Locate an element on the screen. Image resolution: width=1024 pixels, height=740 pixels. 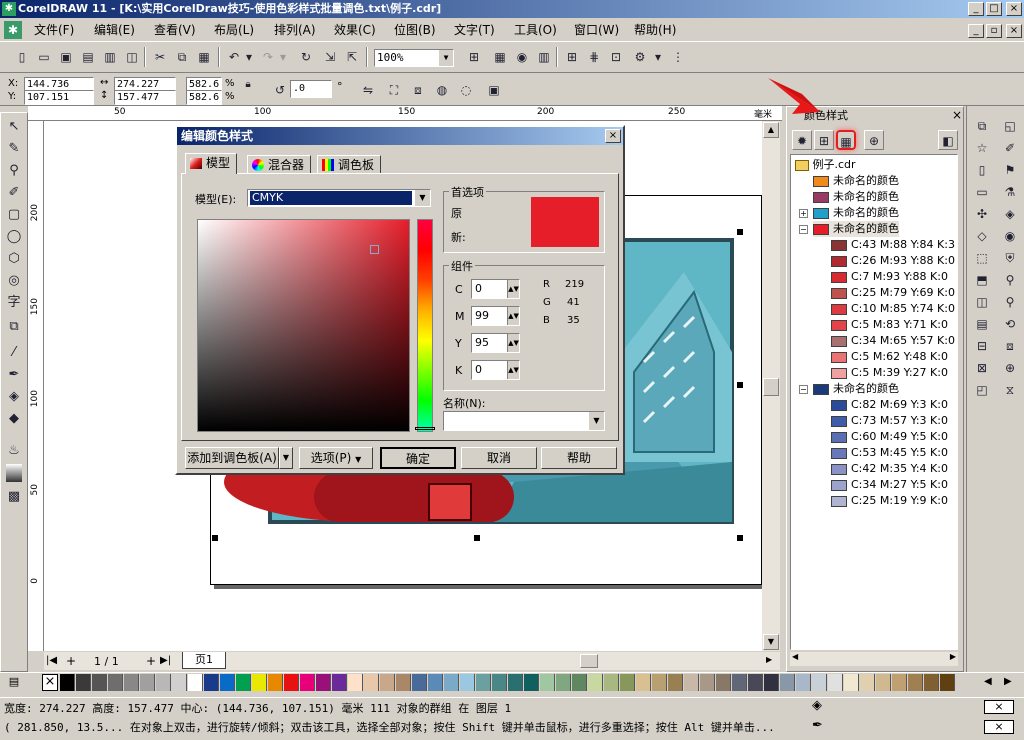
export-icon: ⇱ is located at coordinates (352, 57).